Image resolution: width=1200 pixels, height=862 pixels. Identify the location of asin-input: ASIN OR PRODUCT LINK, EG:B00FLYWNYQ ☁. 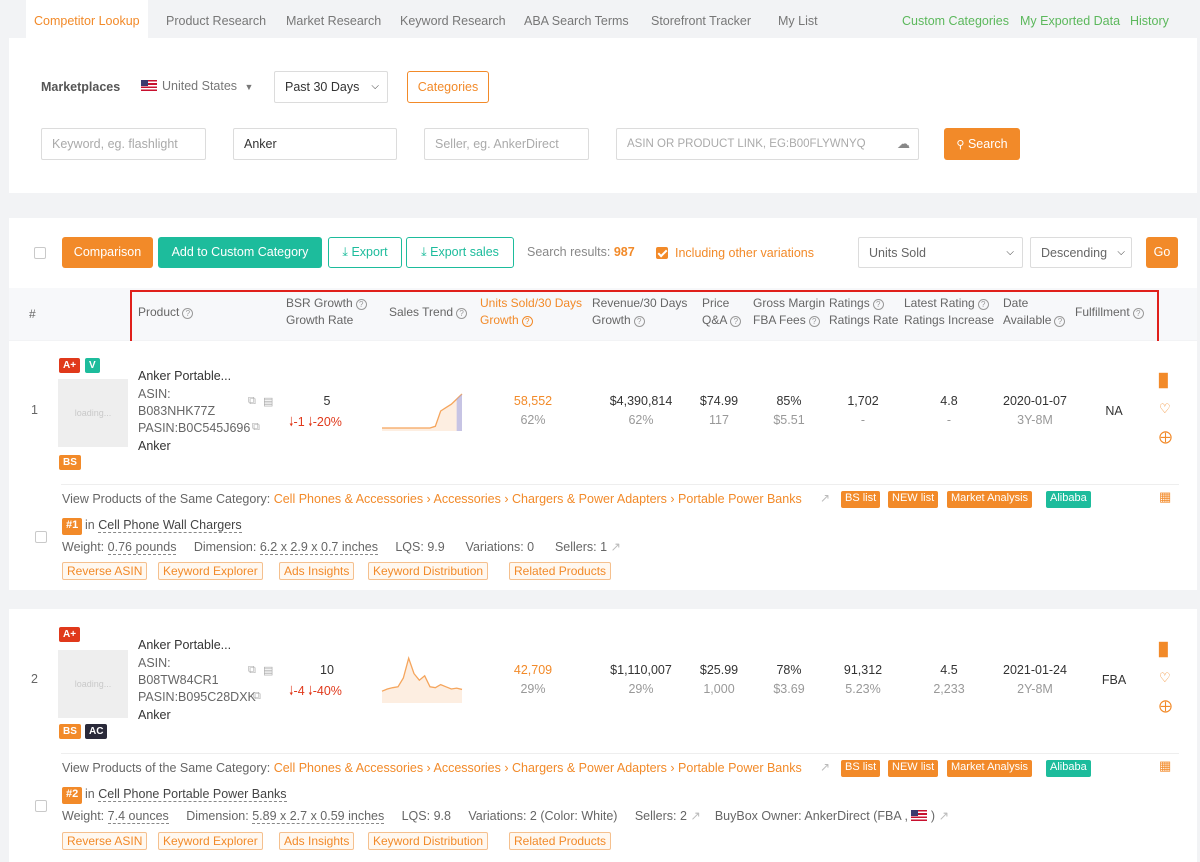
(767, 144).